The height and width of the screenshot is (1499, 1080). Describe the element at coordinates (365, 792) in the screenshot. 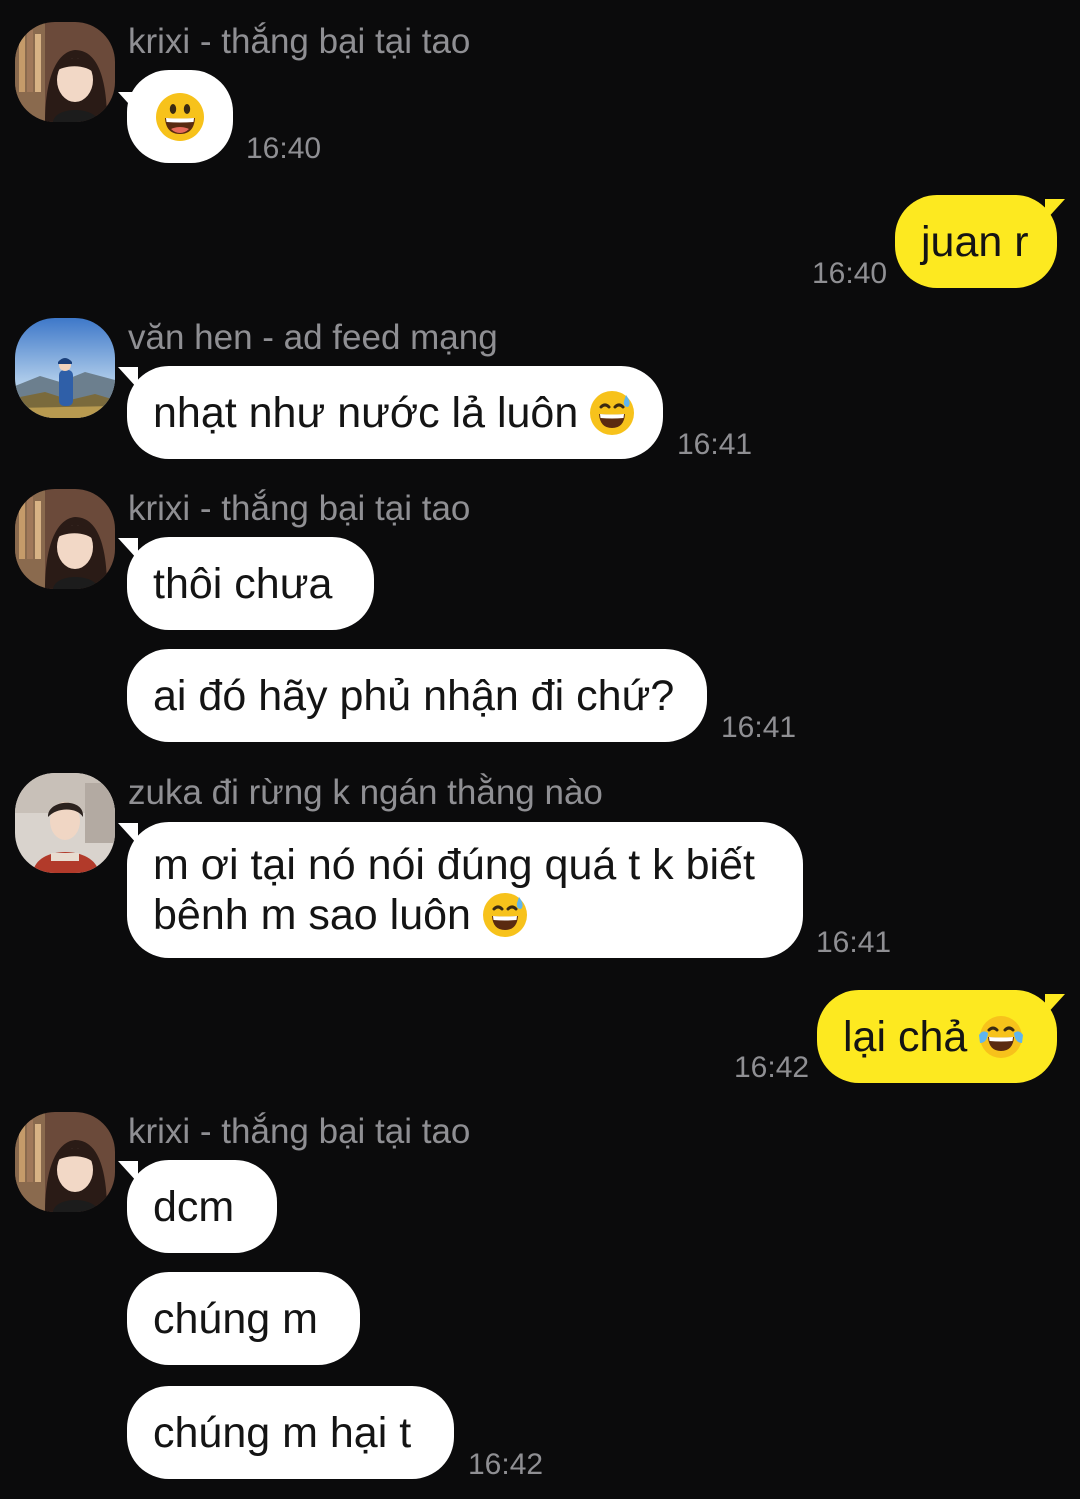

I see `sender-name: zuka đi rừng k ngán thằng nào` at that location.